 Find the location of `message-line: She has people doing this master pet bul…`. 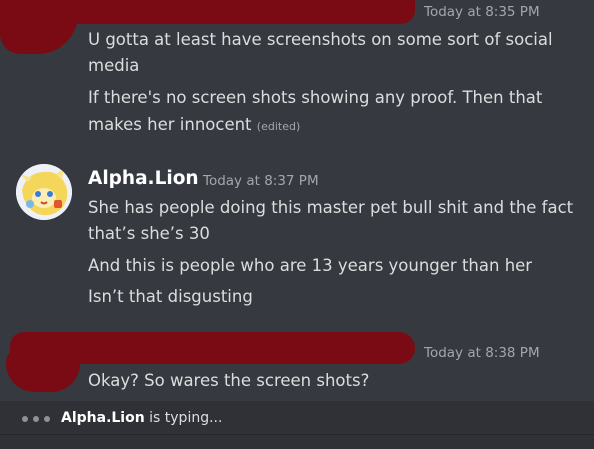

message-line: She has people doing this master pet bul… is located at coordinates (331, 207).